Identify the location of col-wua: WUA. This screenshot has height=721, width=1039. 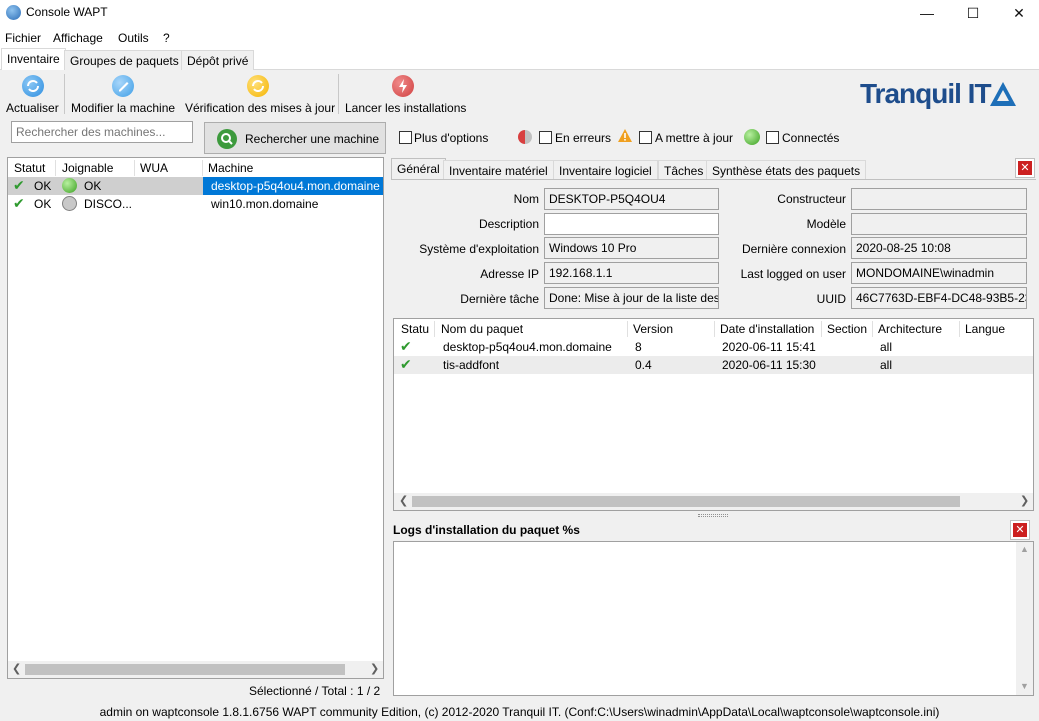
(154, 168).